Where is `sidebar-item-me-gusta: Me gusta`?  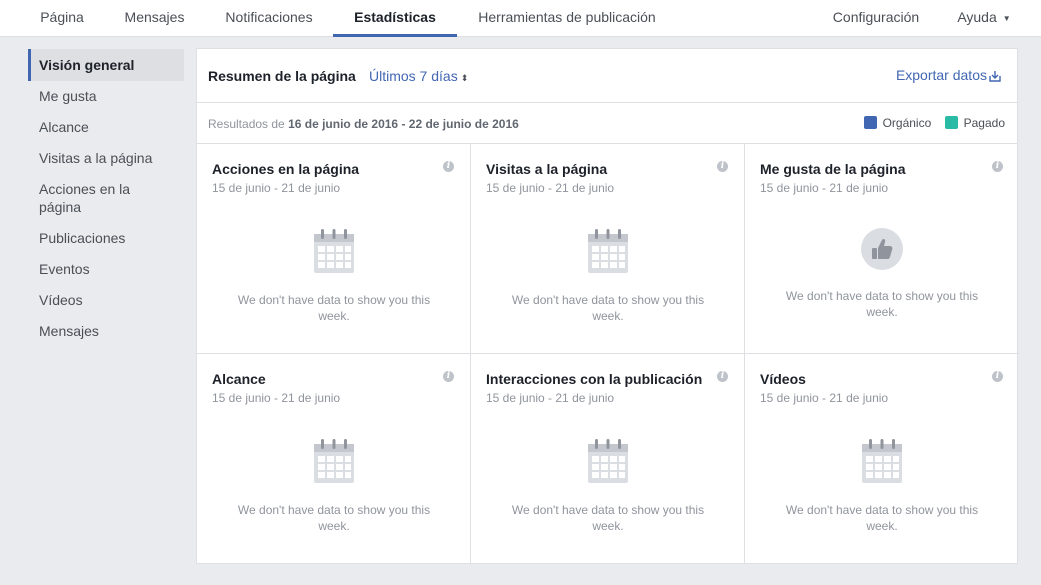 sidebar-item-me-gusta: Me gusta is located at coordinates (106, 96).